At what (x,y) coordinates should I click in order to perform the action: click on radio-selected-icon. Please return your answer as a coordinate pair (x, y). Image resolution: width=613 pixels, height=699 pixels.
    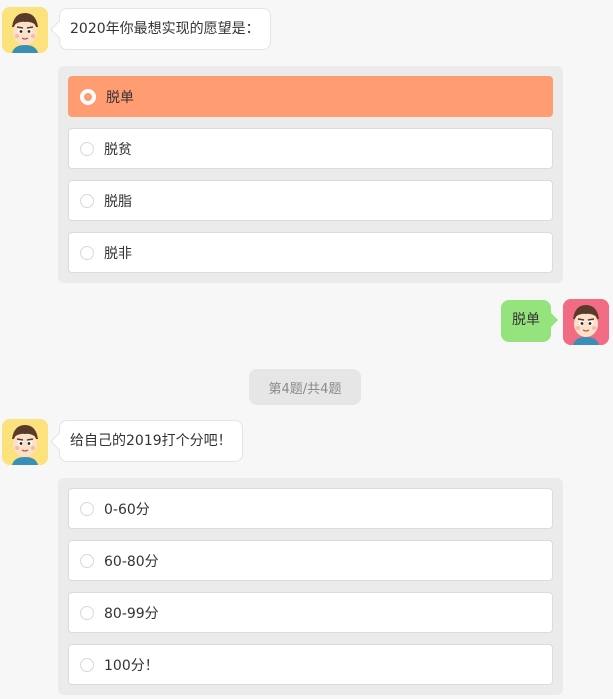
    Looking at the image, I should click on (88, 96).